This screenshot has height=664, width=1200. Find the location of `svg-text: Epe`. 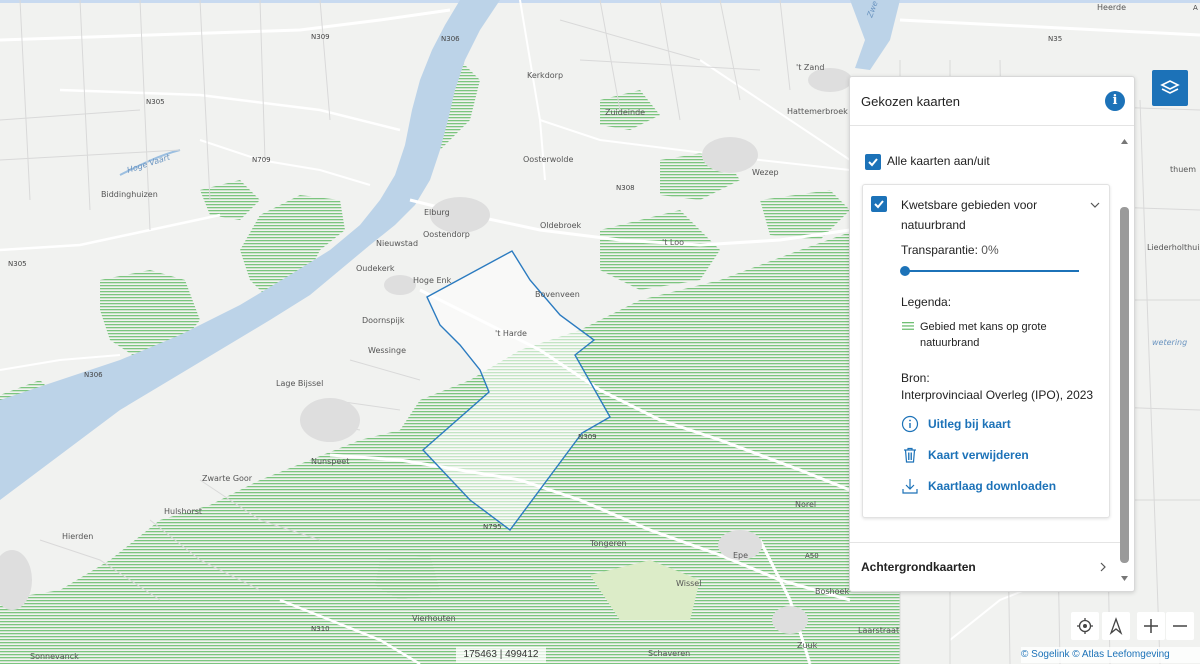

svg-text: Epe is located at coordinates (740, 555).